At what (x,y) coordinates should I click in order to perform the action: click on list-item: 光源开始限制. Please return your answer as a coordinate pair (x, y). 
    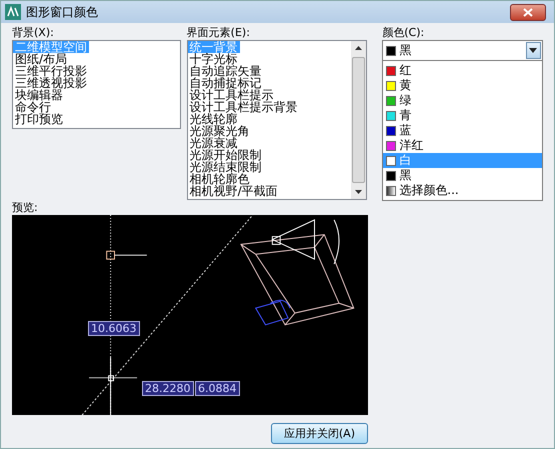
    Looking at the image, I should click on (226, 155).